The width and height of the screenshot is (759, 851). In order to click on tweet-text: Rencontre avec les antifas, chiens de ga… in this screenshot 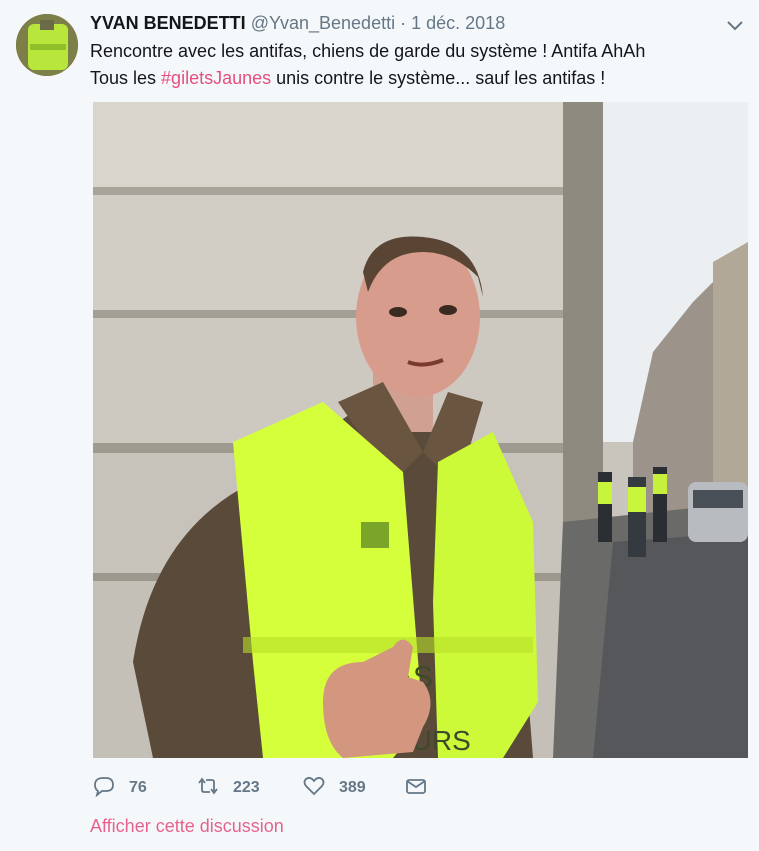, I will do `click(367, 65)`.